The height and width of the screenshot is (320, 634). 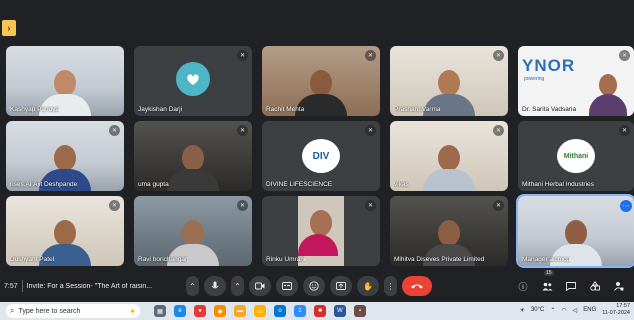 I want to click on hand-icon: ✋, so click(x=368, y=286).